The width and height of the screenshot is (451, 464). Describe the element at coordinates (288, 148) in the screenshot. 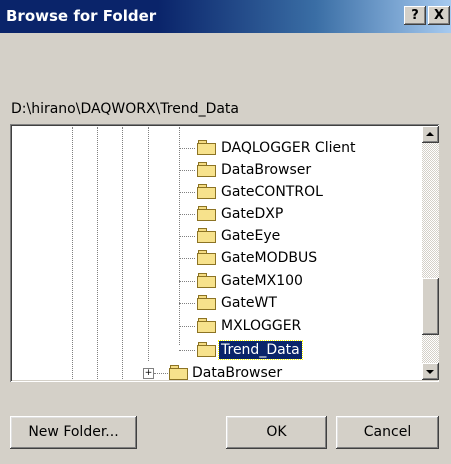

I see `tree-item-label: DAQLOGGER Client` at that location.